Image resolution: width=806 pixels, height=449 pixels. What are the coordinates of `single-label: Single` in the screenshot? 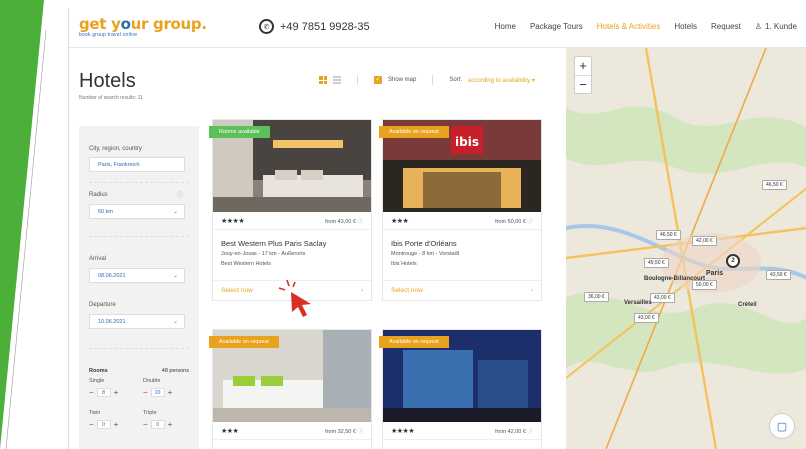 It's located at (97, 381).